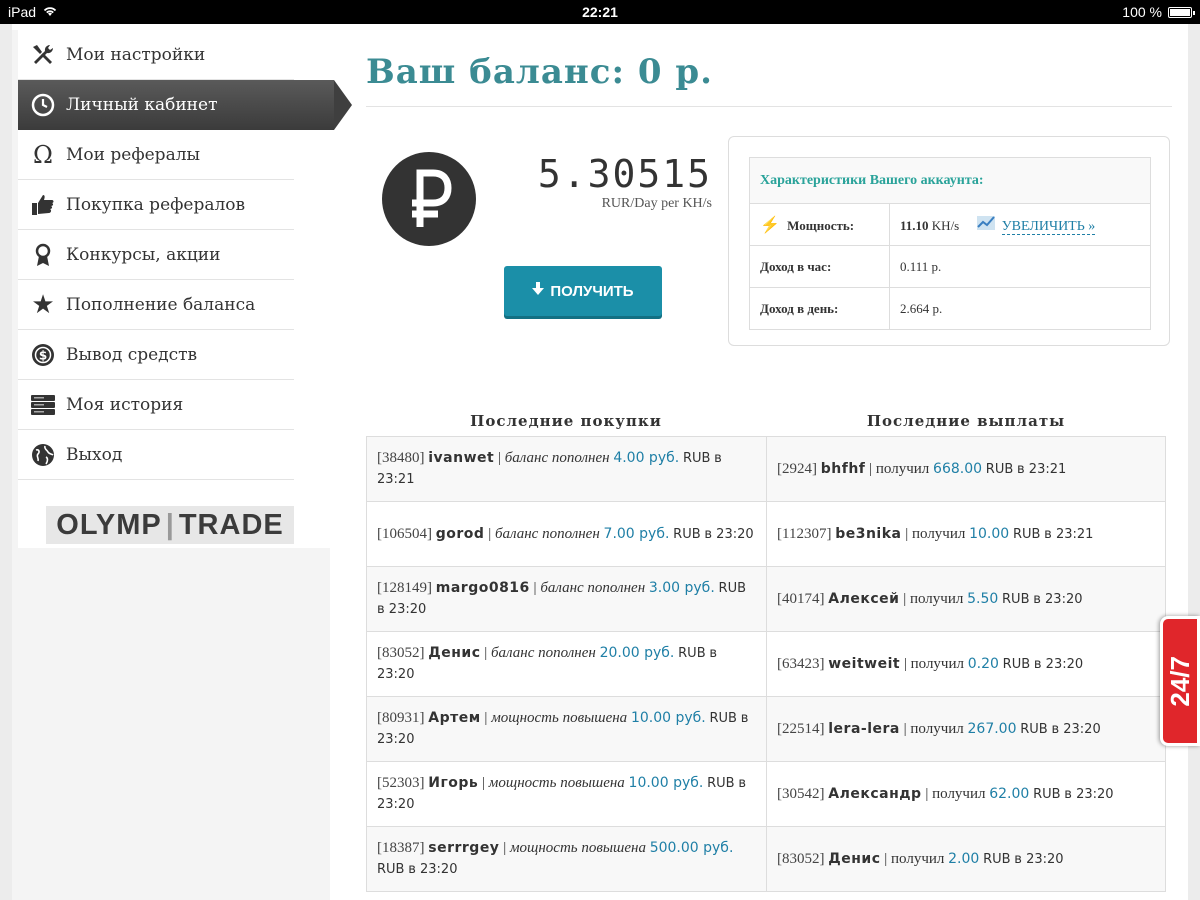  I want to click on get-button: ПОЛУЧИТЬ, so click(583, 291).